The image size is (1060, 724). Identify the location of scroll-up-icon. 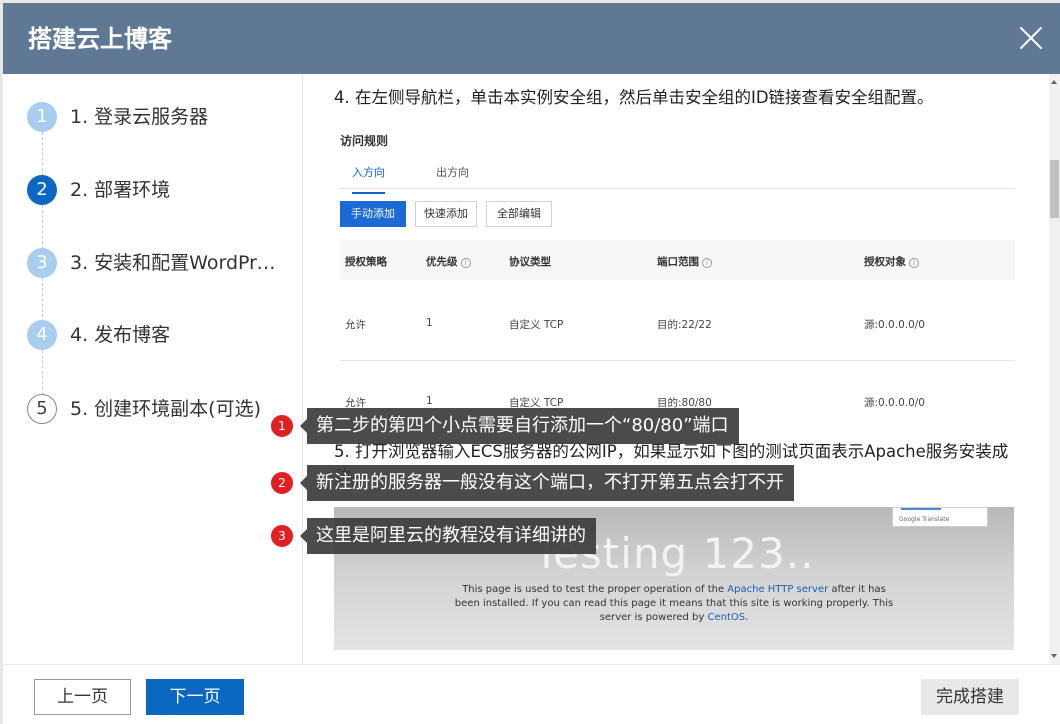
(1054, 82).